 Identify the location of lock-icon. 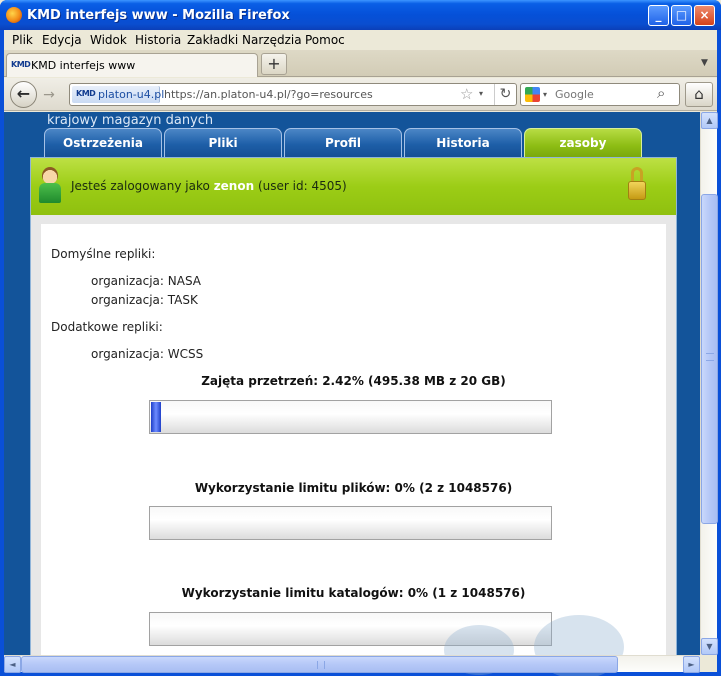
(637, 184).